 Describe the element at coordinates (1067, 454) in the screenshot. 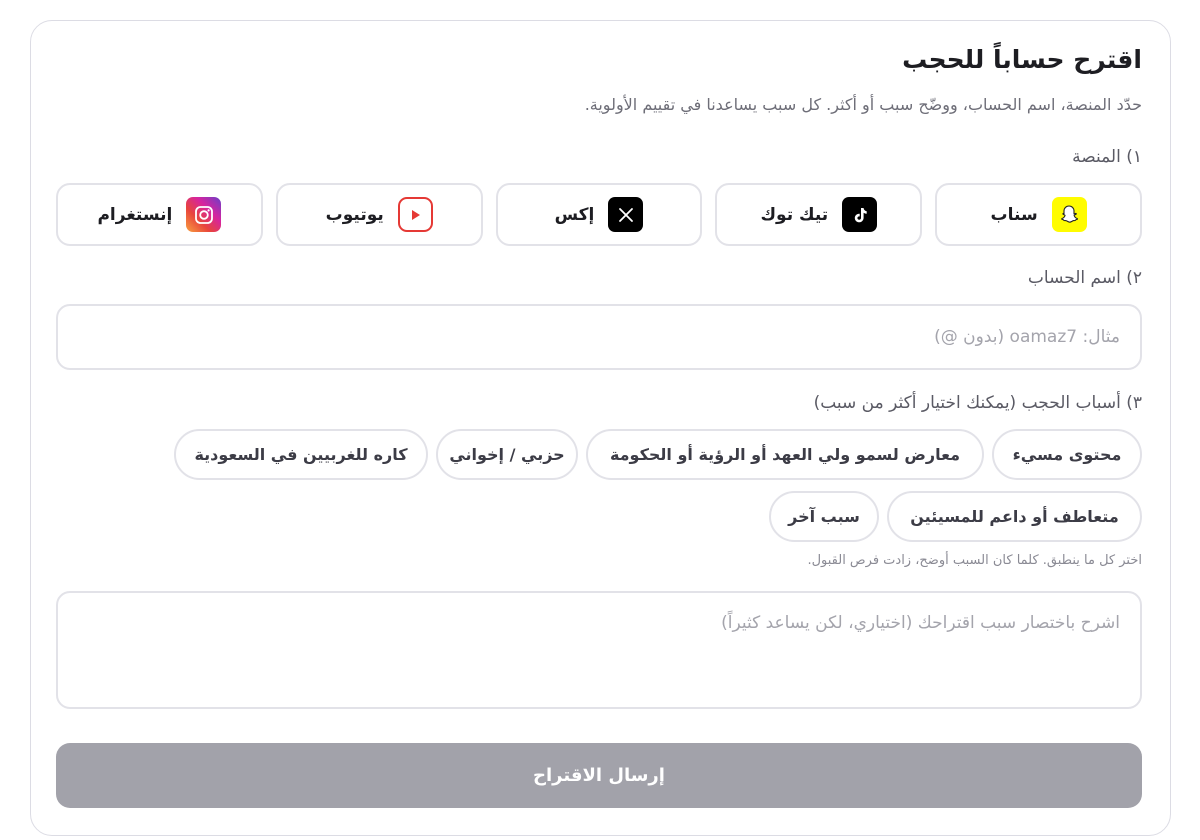

I see `reason-chip-offensive-content: محتوى مسيء` at that location.